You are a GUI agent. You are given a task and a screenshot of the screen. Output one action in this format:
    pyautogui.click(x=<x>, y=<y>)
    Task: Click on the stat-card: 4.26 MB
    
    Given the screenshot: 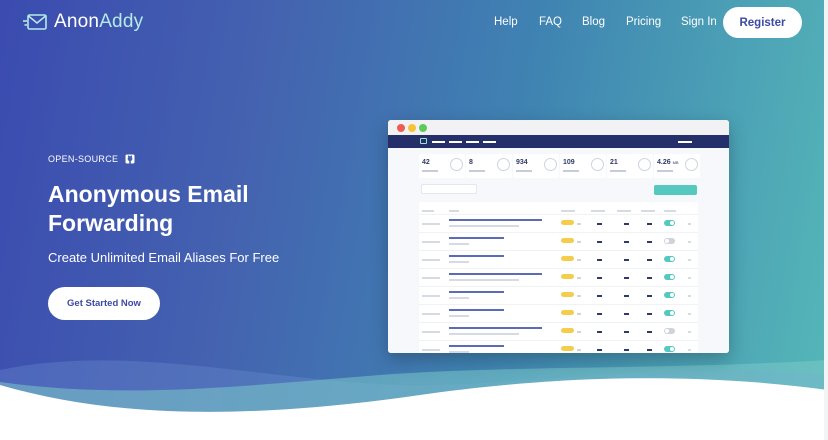 What is the action you would take?
    pyautogui.click(x=677, y=166)
    